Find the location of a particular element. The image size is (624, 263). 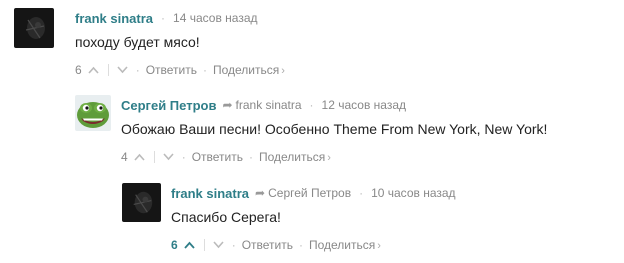

pepe-frog-avatar-icon is located at coordinates (93, 113).